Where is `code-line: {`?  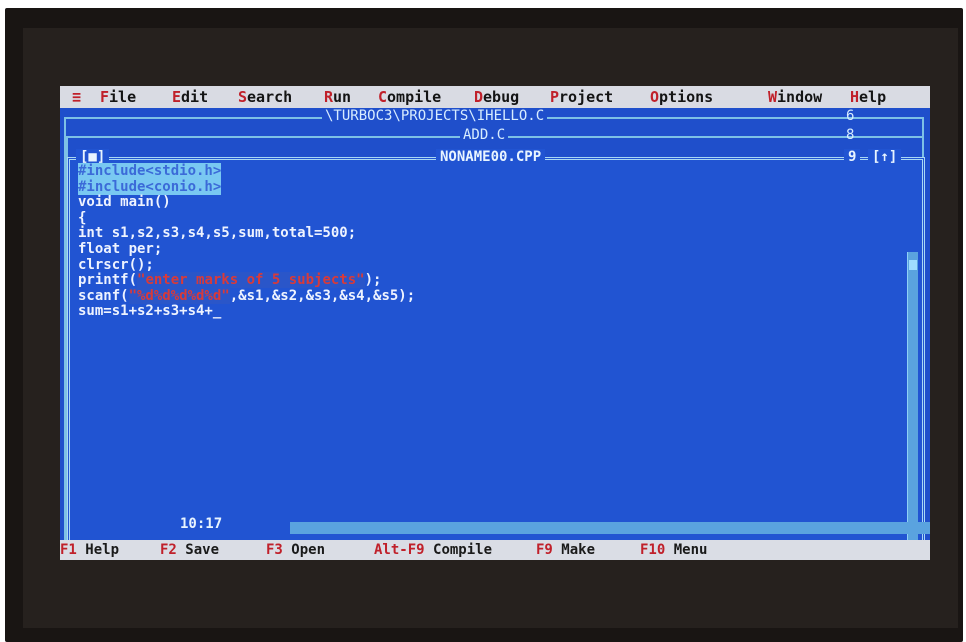
code-line: { is located at coordinates (82, 217).